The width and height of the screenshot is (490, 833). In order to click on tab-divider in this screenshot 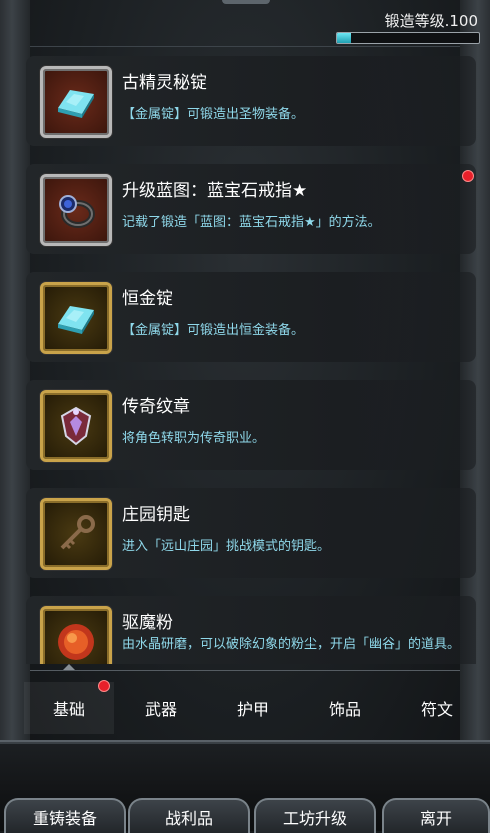, I will do `click(245, 670)`.